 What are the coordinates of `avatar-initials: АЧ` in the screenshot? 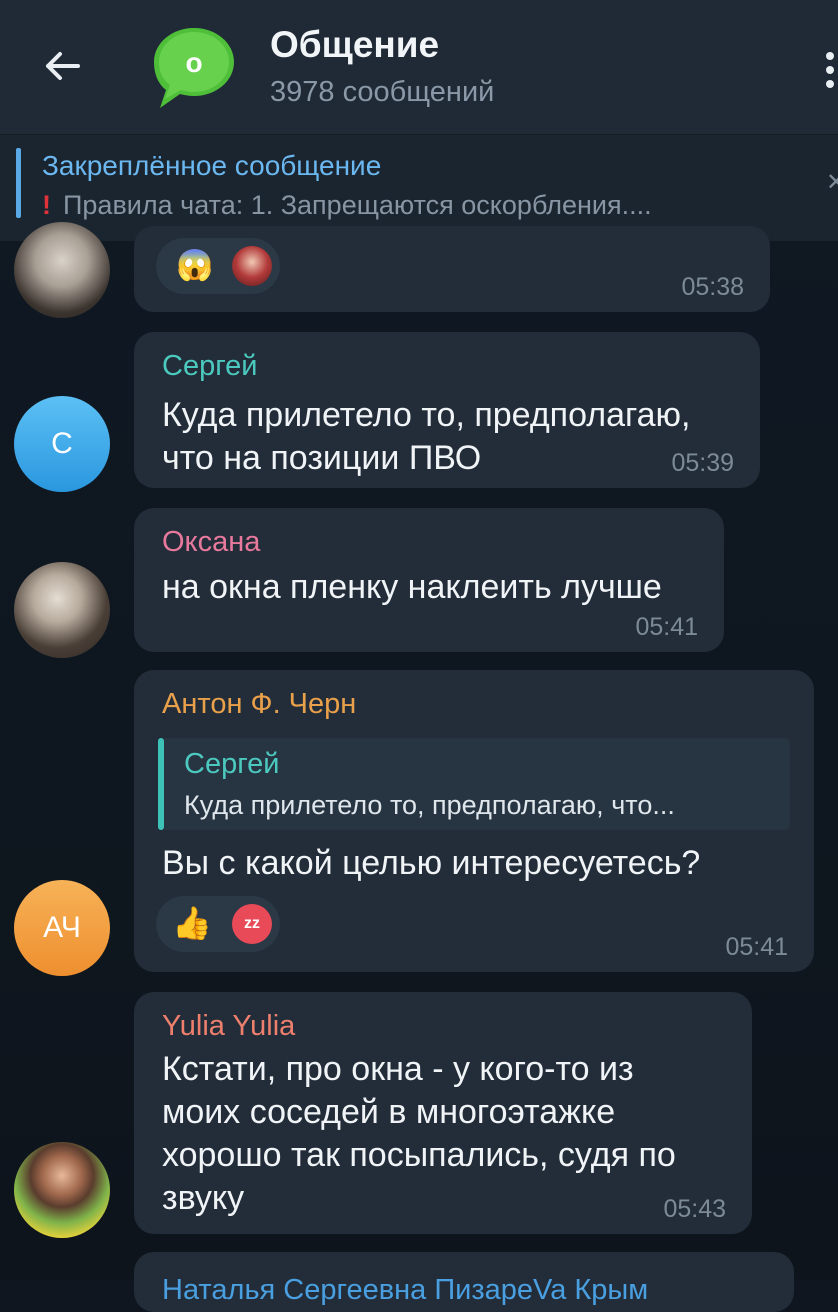 It's located at (62, 927).